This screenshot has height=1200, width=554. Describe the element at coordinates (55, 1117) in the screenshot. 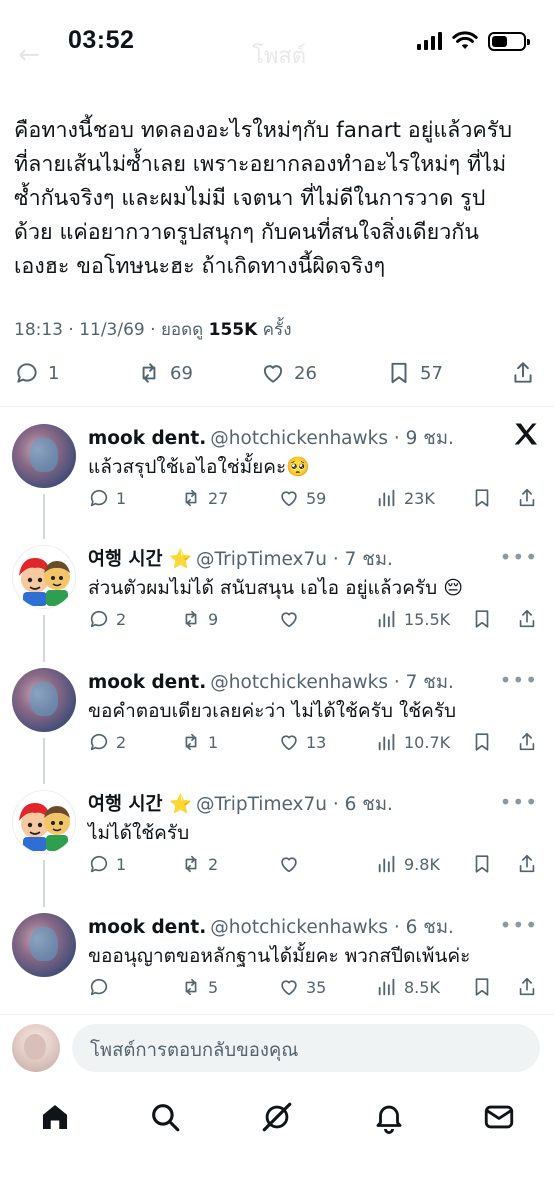

I see `tab-home` at that location.